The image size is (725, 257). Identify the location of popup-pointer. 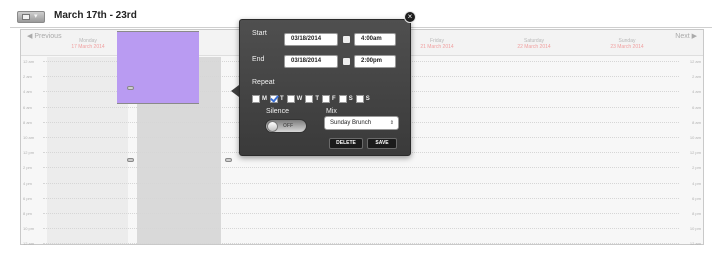
(235, 91).